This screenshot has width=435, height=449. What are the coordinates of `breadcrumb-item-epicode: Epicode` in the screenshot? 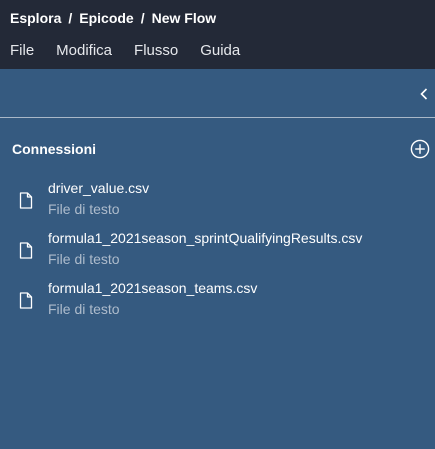 It's located at (106, 18).